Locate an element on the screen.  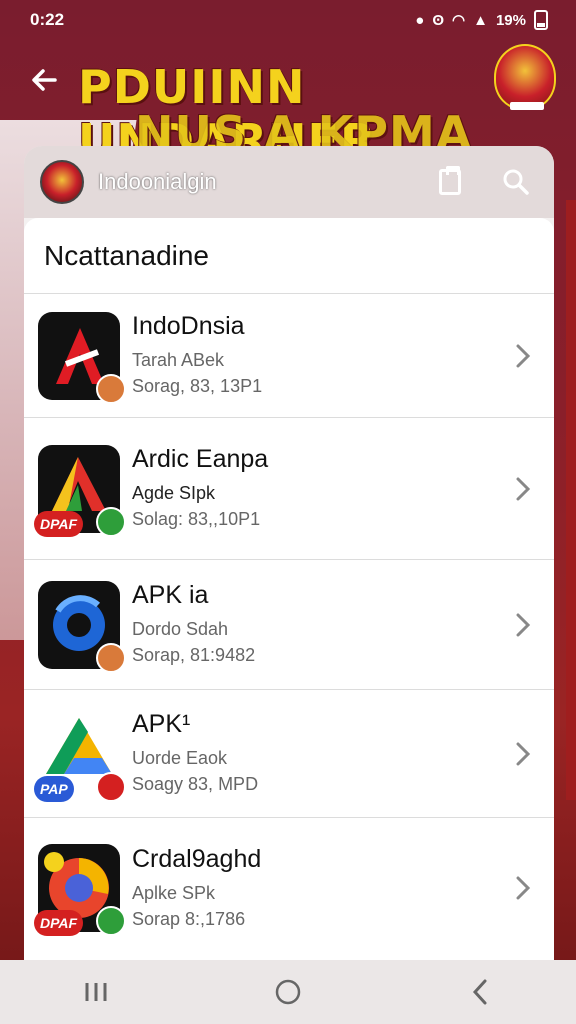
search-button is located at coordinates (516, 182).